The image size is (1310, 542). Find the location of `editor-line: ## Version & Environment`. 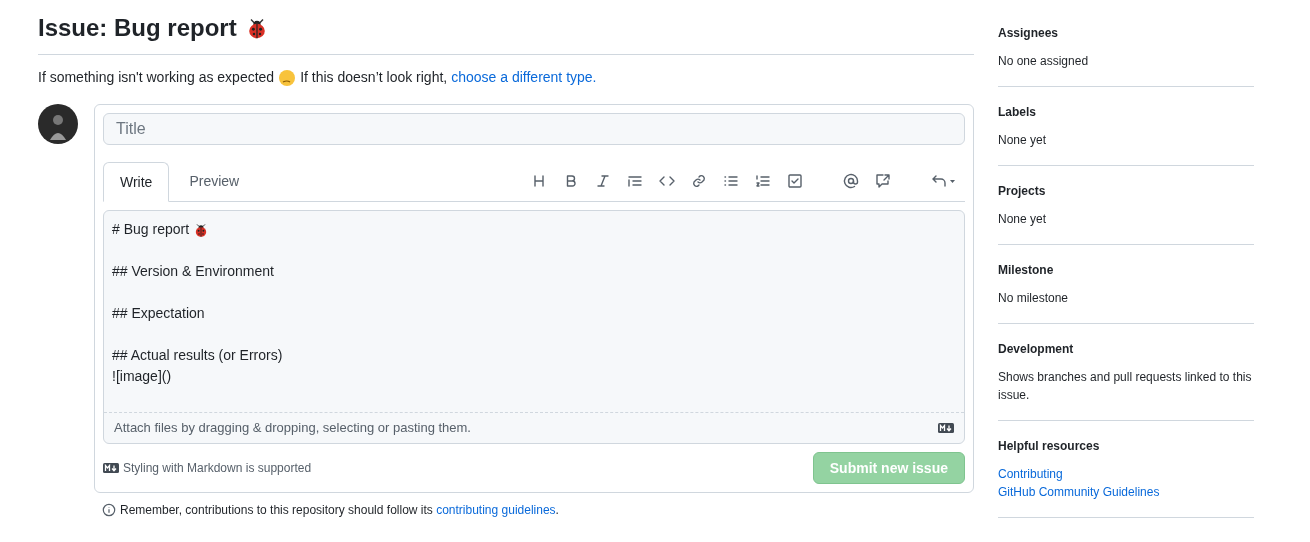

editor-line: ## Version & Environment is located at coordinates (193, 271).